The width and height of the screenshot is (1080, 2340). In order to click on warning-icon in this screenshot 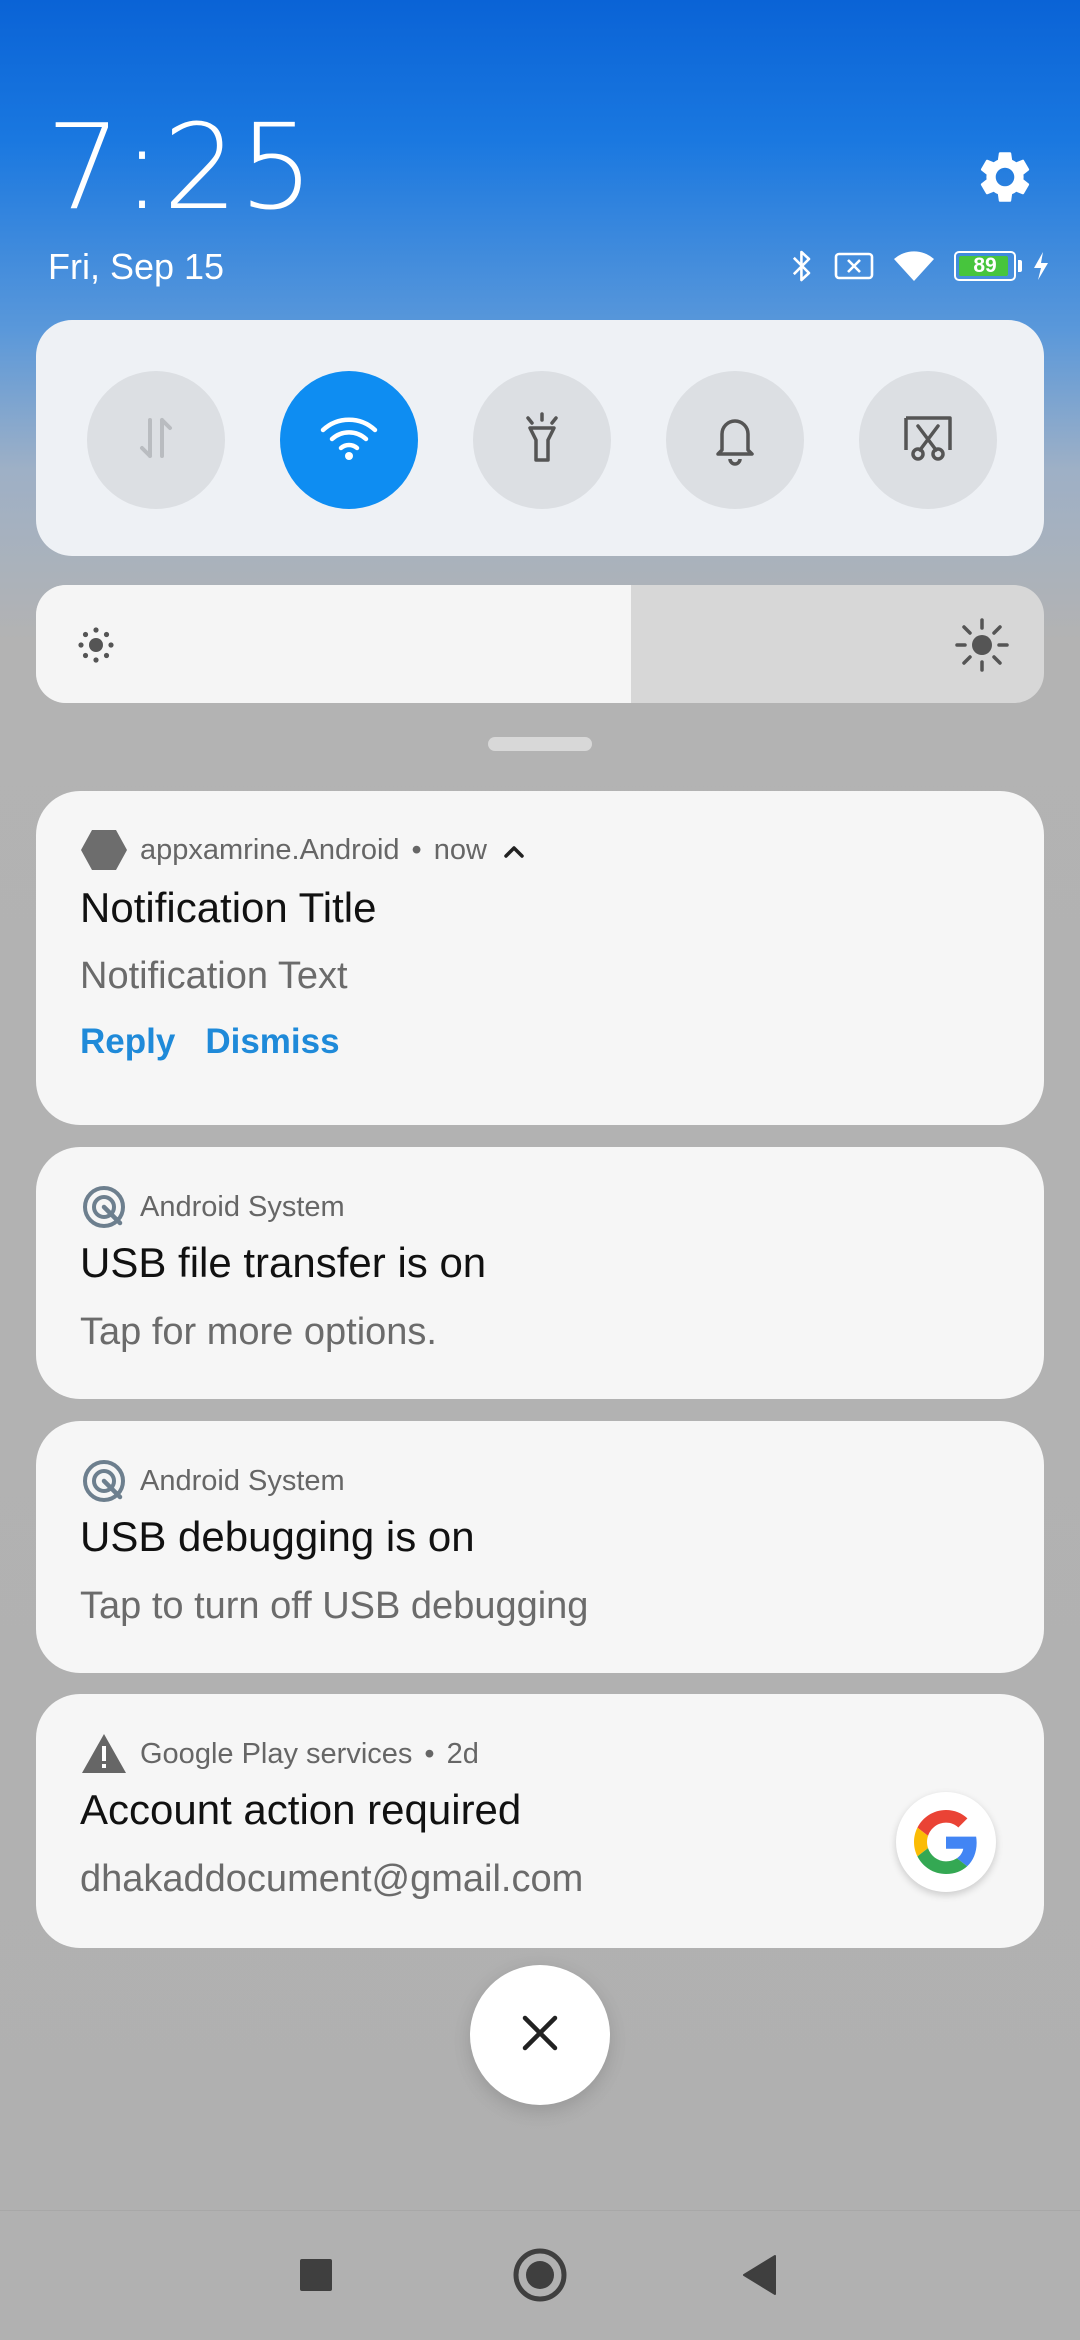, I will do `click(104, 1754)`.